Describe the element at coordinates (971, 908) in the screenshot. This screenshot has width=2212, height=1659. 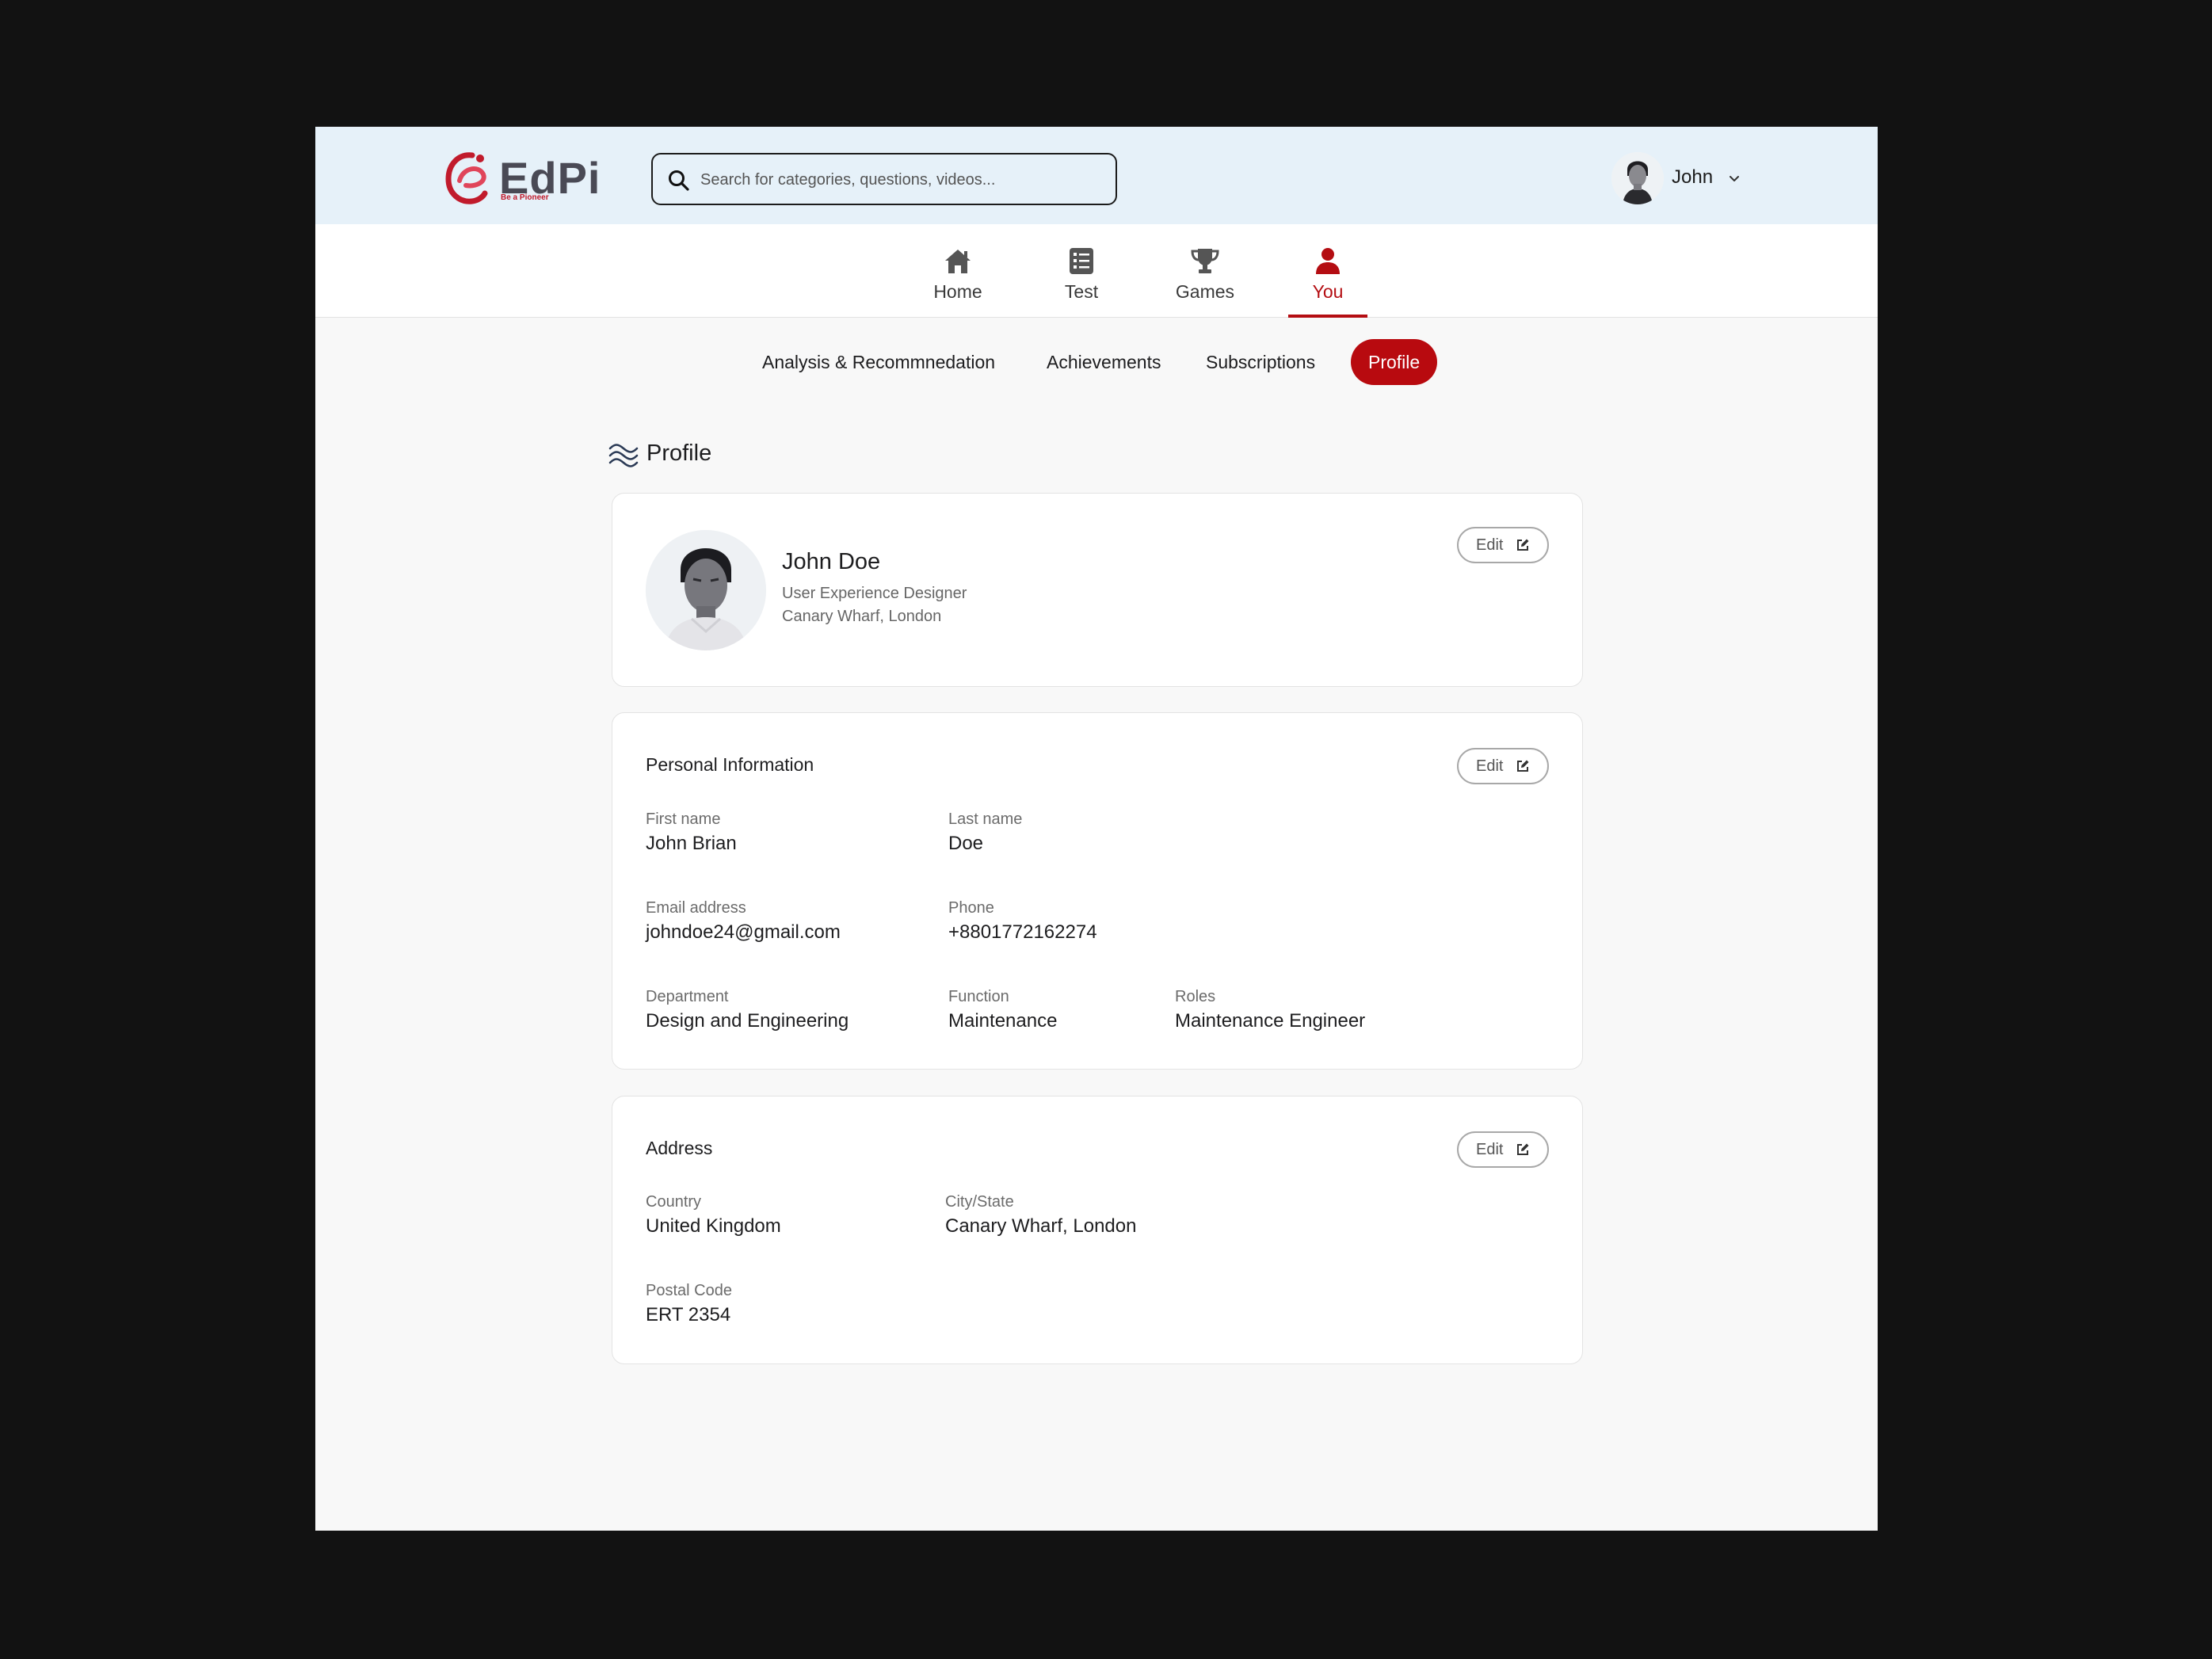
I see `phone-label: Phone` at that location.